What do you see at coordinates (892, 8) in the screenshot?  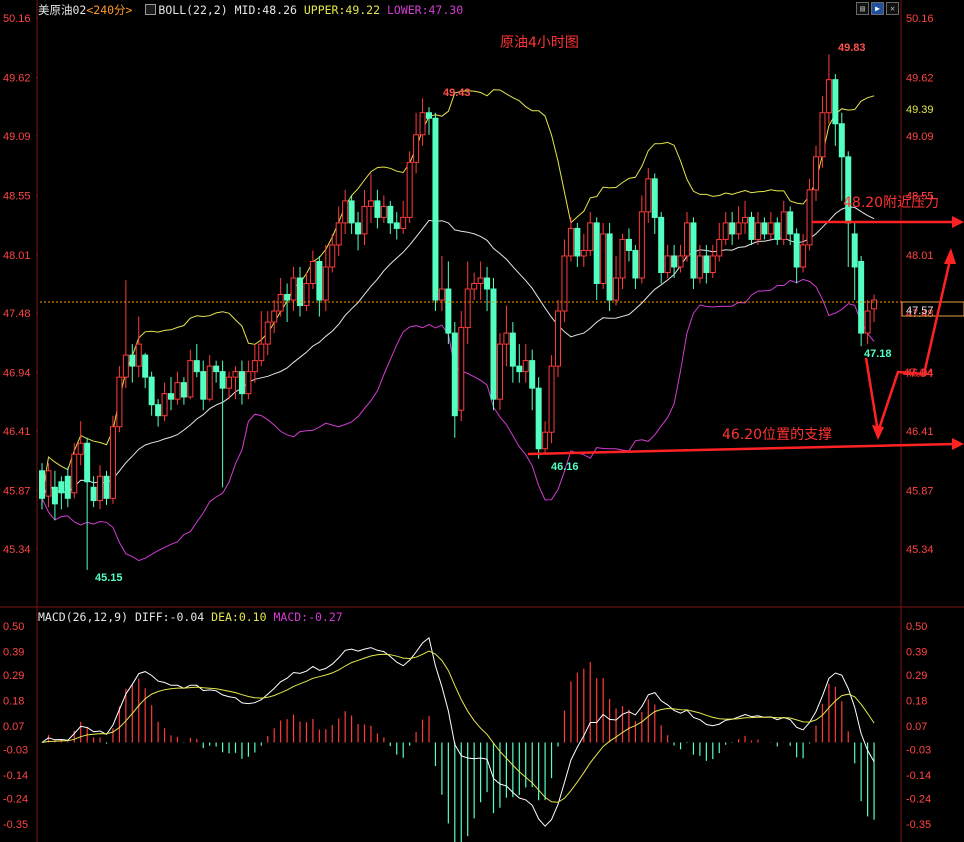 I see `close-icon: ✕` at bounding box center [892, 8].